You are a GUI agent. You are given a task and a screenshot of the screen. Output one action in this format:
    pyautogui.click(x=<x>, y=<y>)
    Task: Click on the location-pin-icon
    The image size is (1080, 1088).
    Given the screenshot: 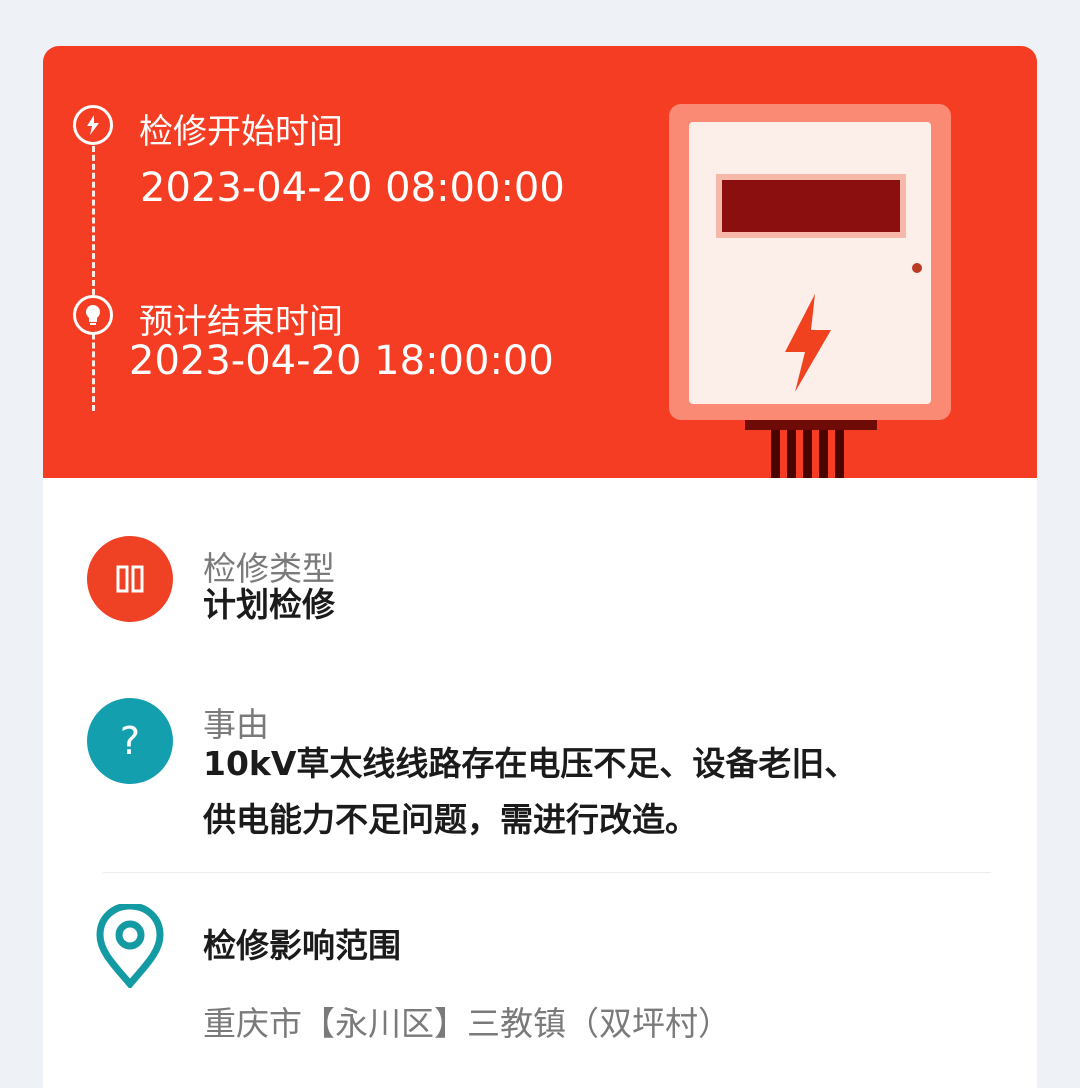 What is the action you would take?
    pyautogui.click(x=130, y=947)
    